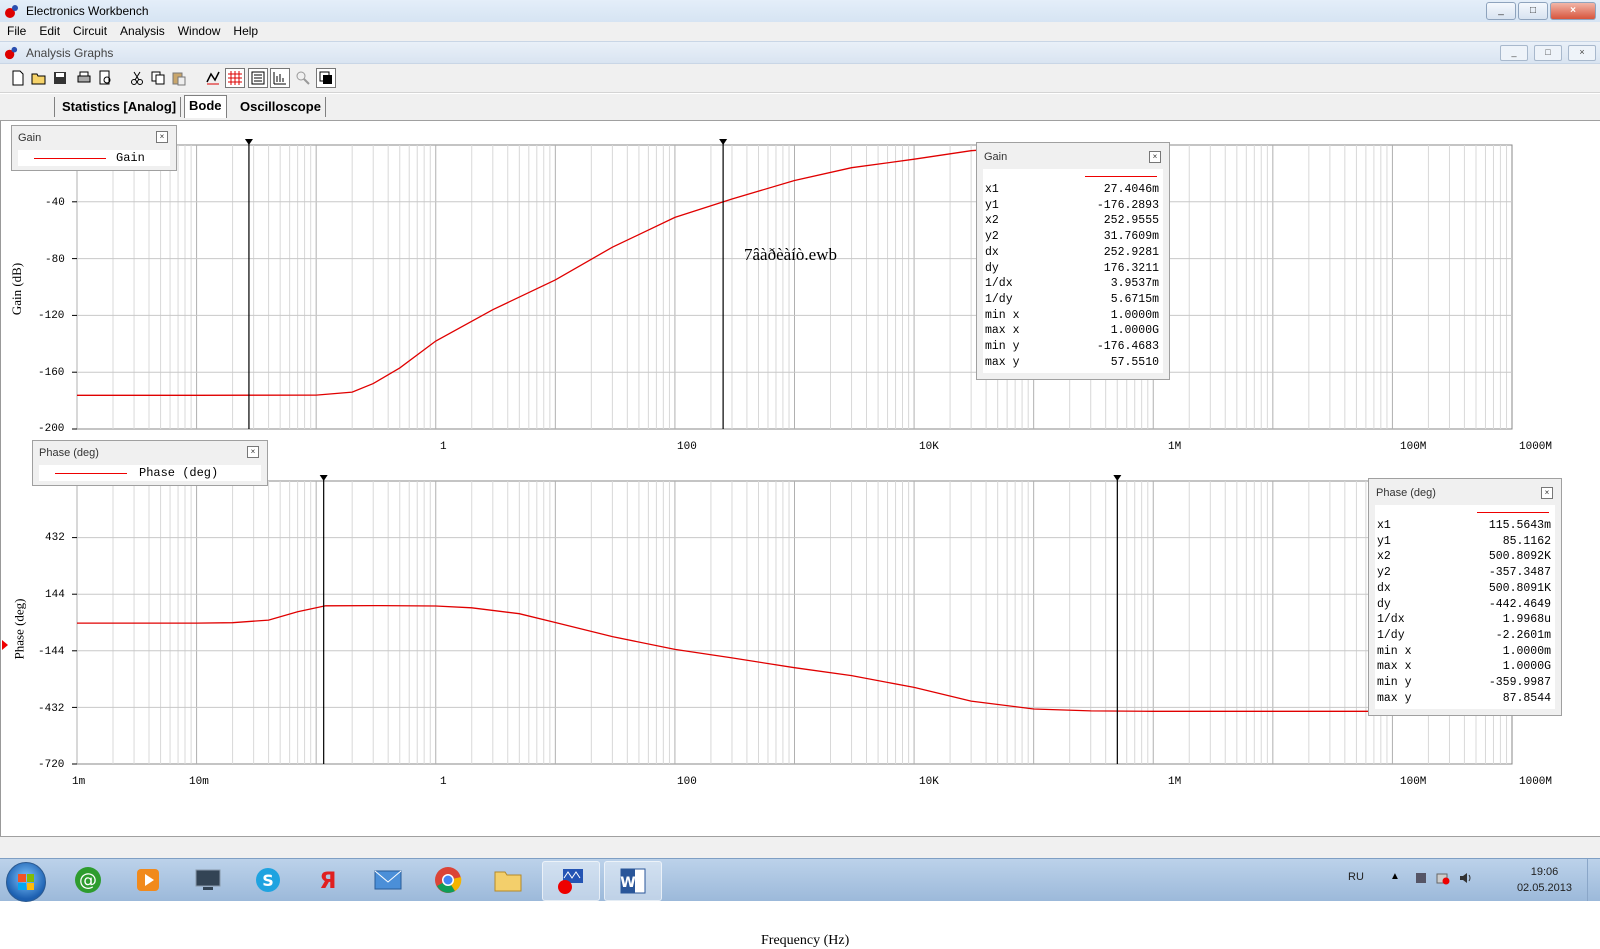  I want to click on network-warning-icon, so click(1443, 878).